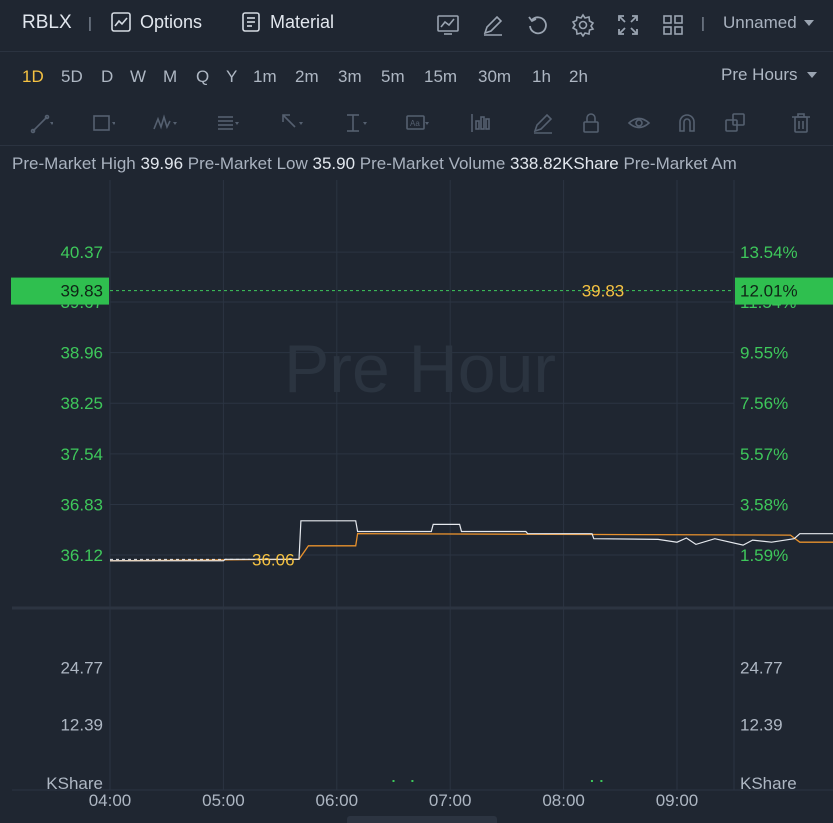 This screenshot has height=823, width=833. I want to click on interval-30m: 30m, so click(494, 77).